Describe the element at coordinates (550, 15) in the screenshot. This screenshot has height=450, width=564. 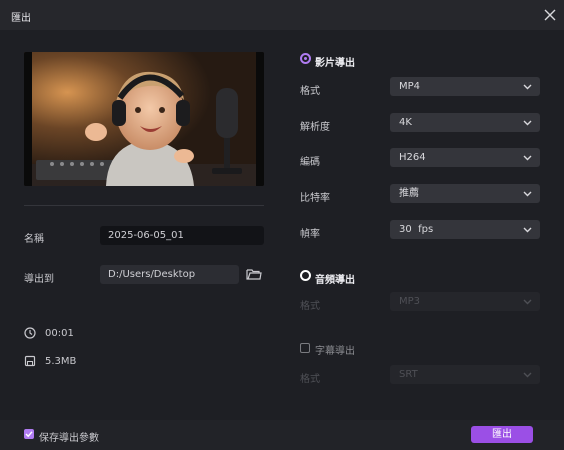
I see `close-icon` at that location.